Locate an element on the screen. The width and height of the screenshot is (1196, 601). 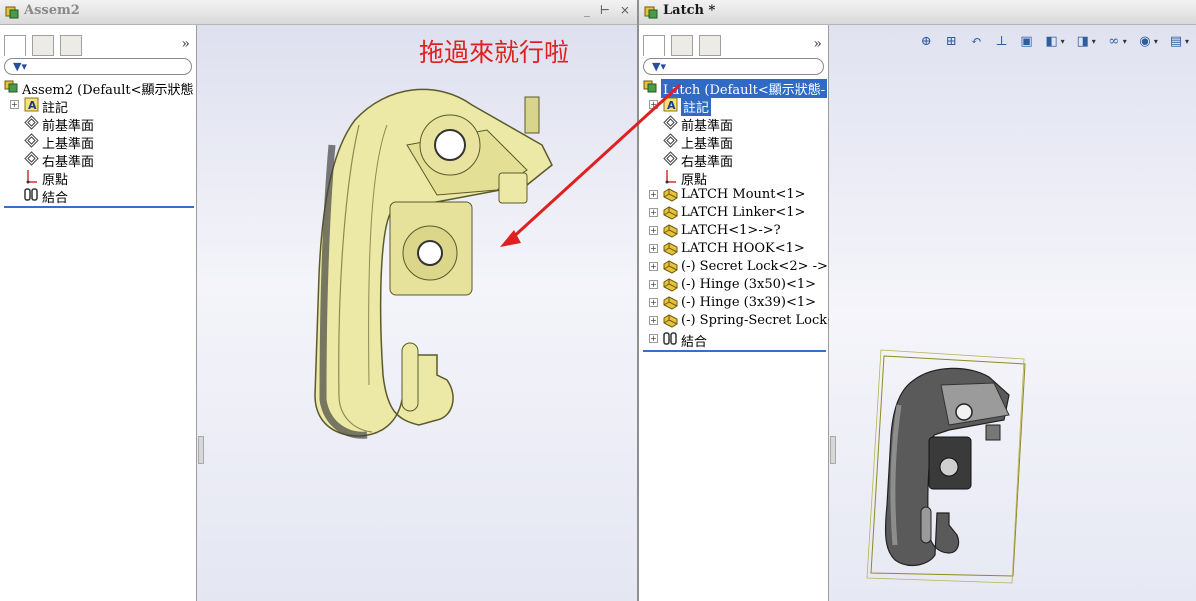
tree-item-label: (-) Spring-Secret Lock<1 is located at coordinates (764, 320).